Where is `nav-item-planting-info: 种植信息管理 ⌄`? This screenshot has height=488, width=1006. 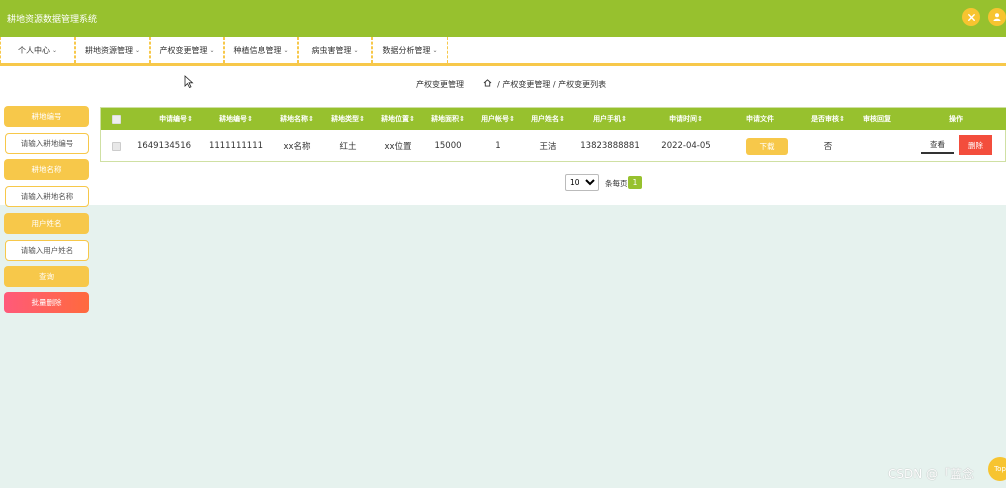
nav-item-planting-info: 种植信息管理 ⌄ is located at coordinates (261, 50).